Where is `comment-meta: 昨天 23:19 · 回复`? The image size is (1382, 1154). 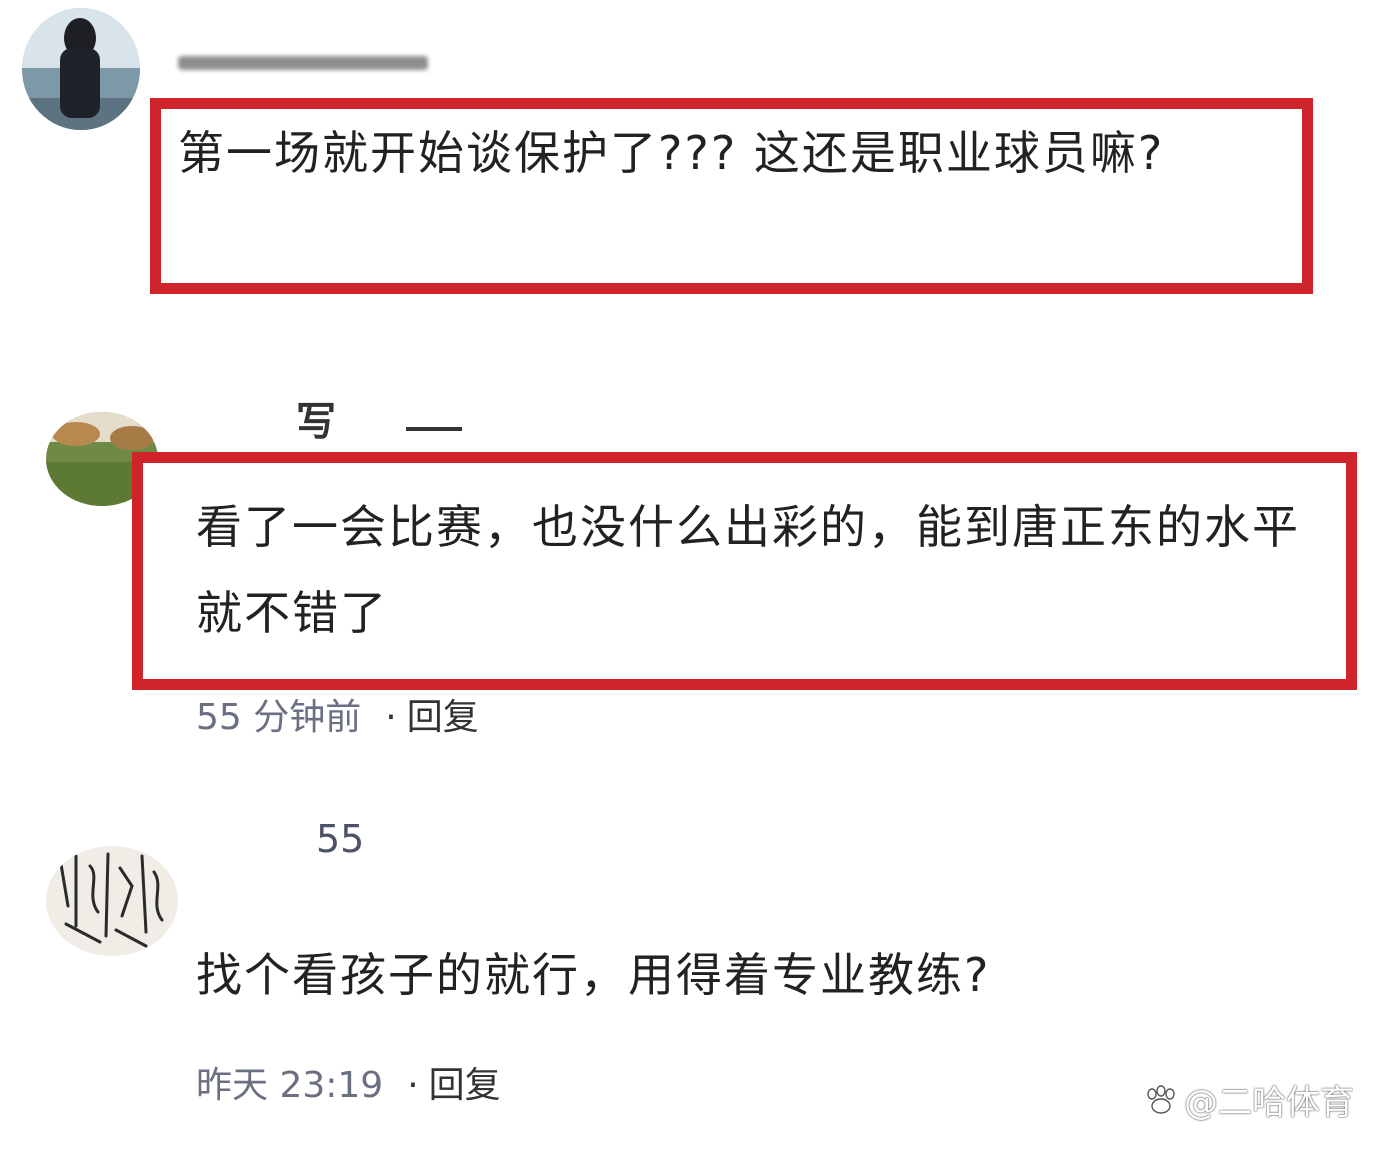 comment-meta: 昨天 23:19 · 回复 is located at coordinates (348, 1086).